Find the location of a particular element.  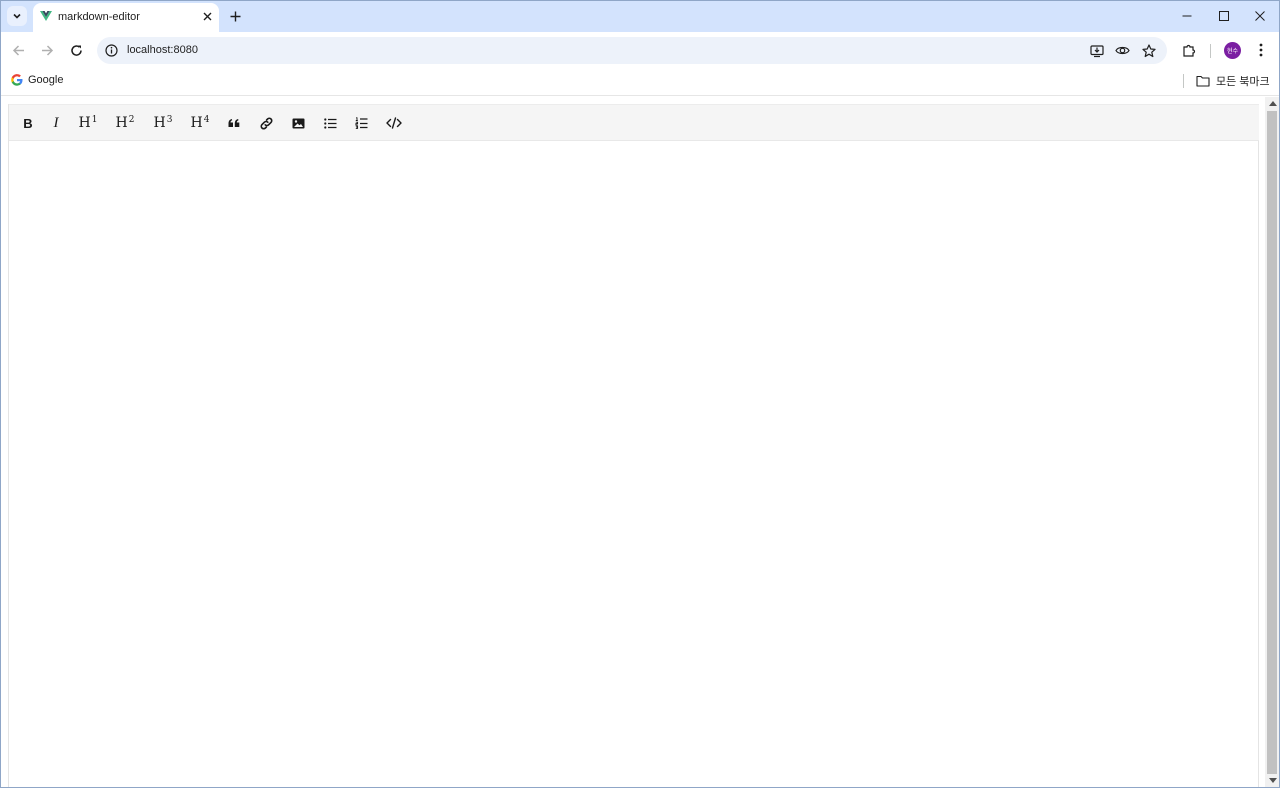

heading-4-button: H4 is located at coordinates (200, 123).